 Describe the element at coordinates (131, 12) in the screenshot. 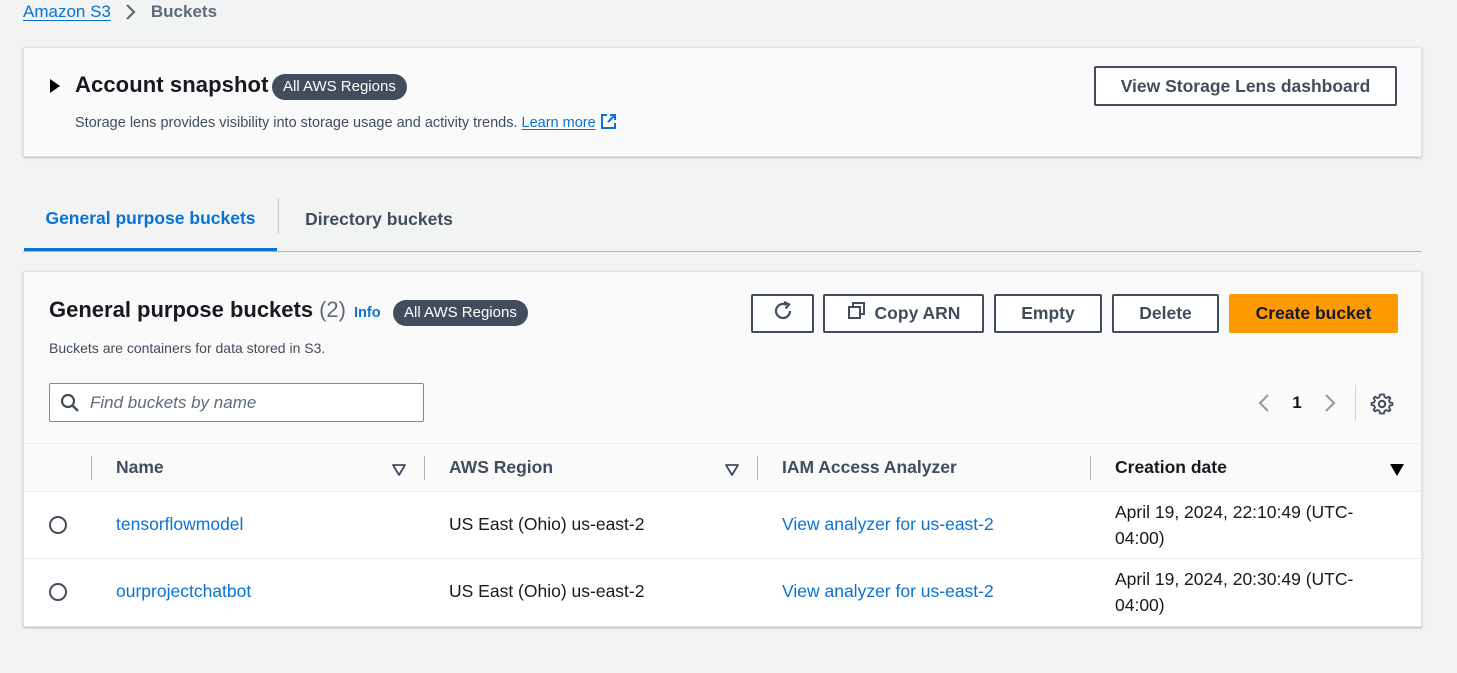

I see `chevron-right-icon` at that location.